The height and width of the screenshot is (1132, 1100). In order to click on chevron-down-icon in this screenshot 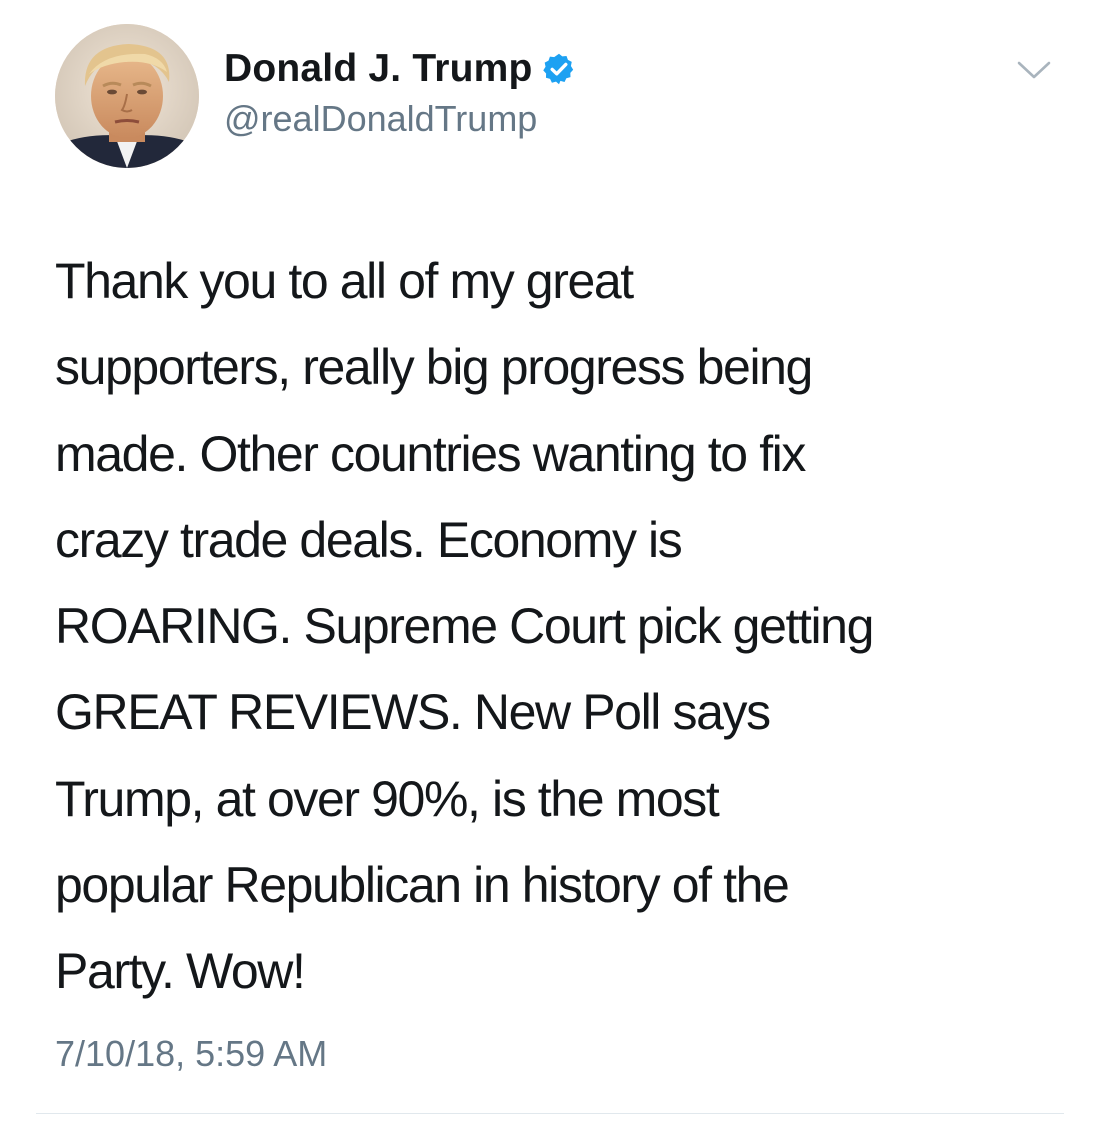, I will do `click(1034, 70)`.